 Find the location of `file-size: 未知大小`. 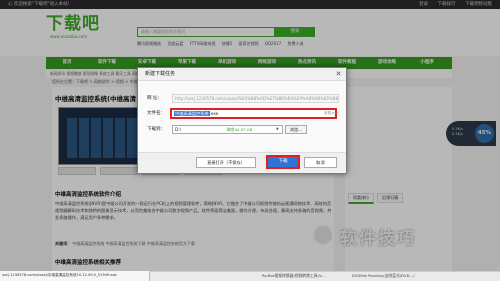

file-size: 未知大小 is located at coordinates (331, 113).